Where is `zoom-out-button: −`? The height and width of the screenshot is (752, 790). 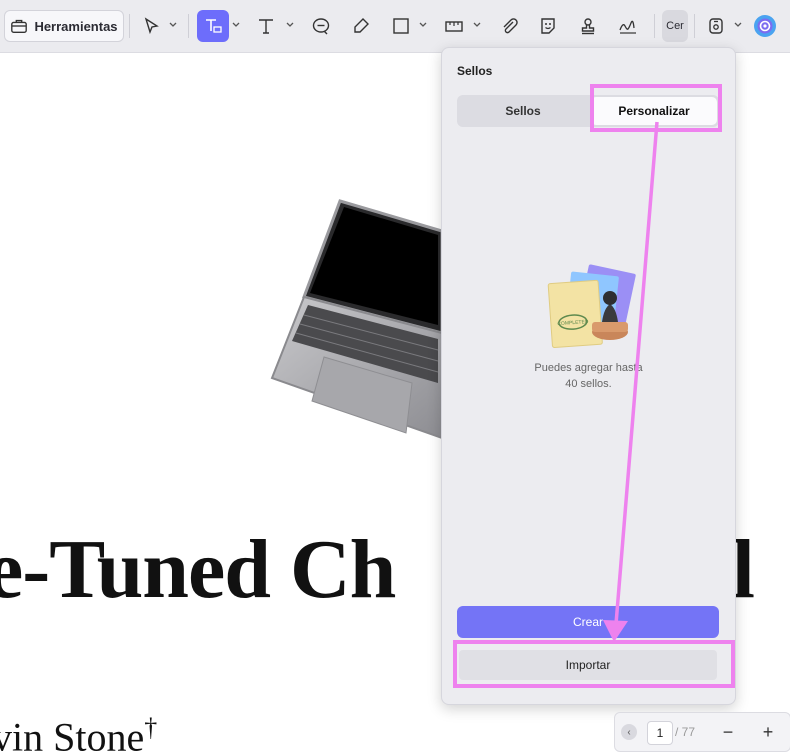
zoom-out-button: − is located at coordinates (728, 732).